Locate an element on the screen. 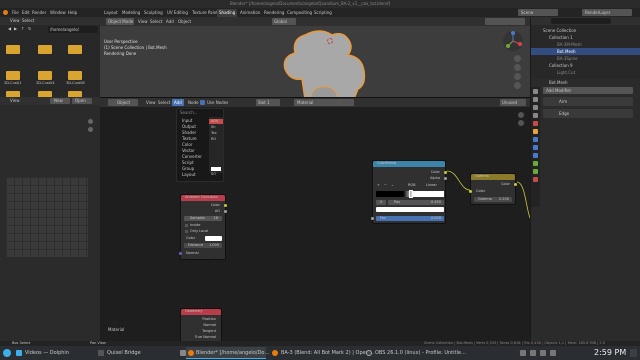 The image size is (640, 360). tab-modeling: Modeling is located at coordinates (131, 13).